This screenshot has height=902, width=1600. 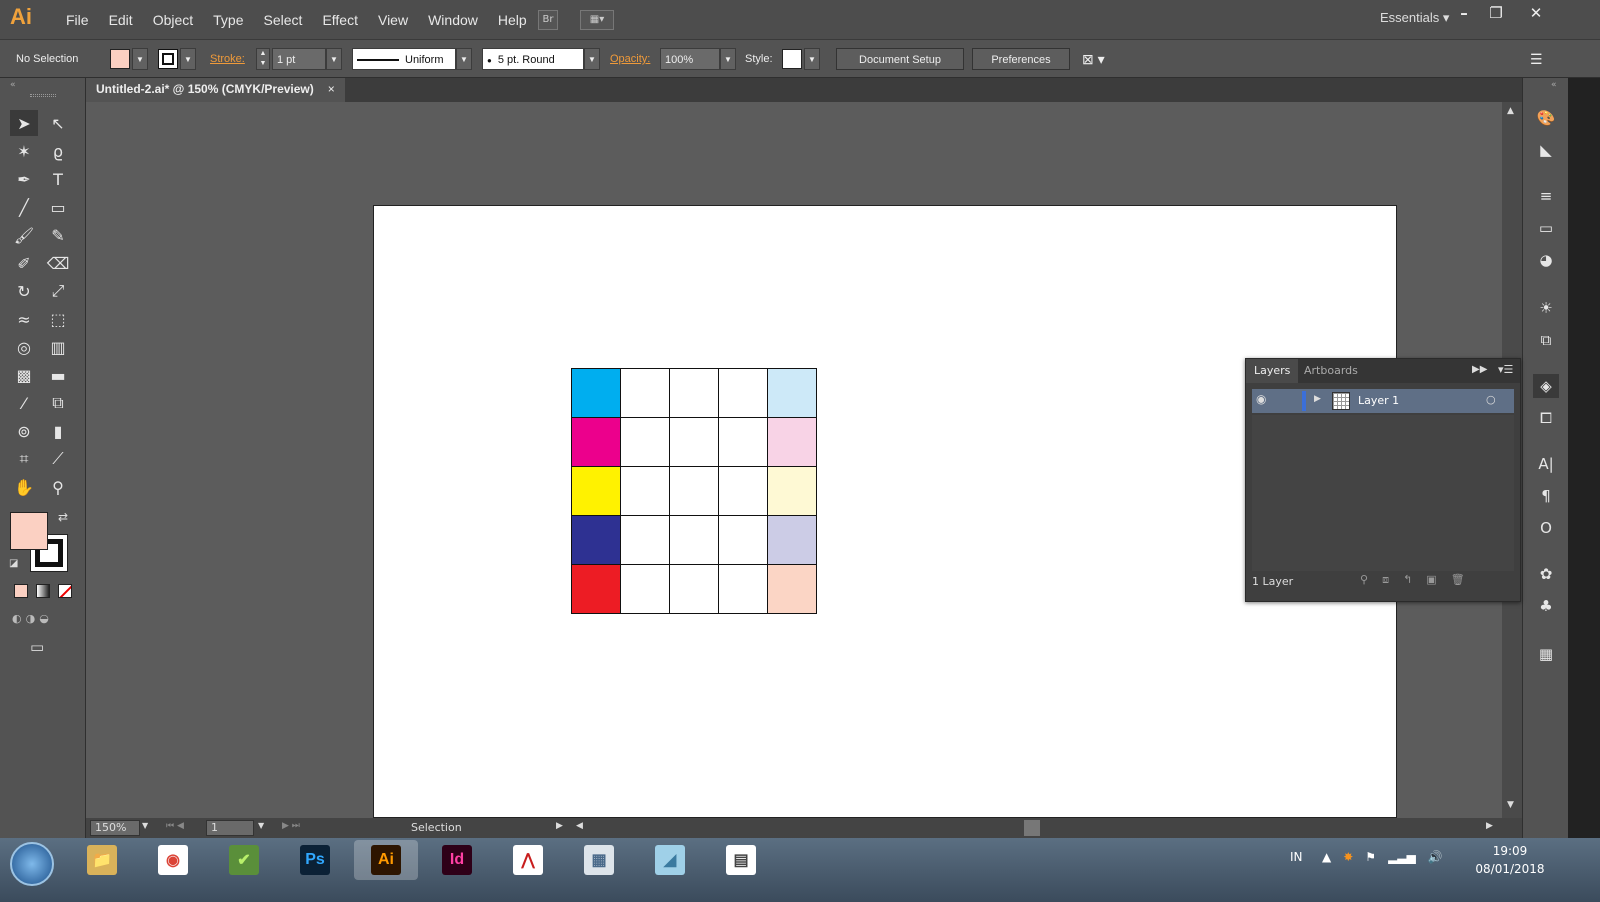 What do you see at coordinates (340, 20) in the screenshot?
I see `menu-effect: Effect` at bounding box center [340, 20].